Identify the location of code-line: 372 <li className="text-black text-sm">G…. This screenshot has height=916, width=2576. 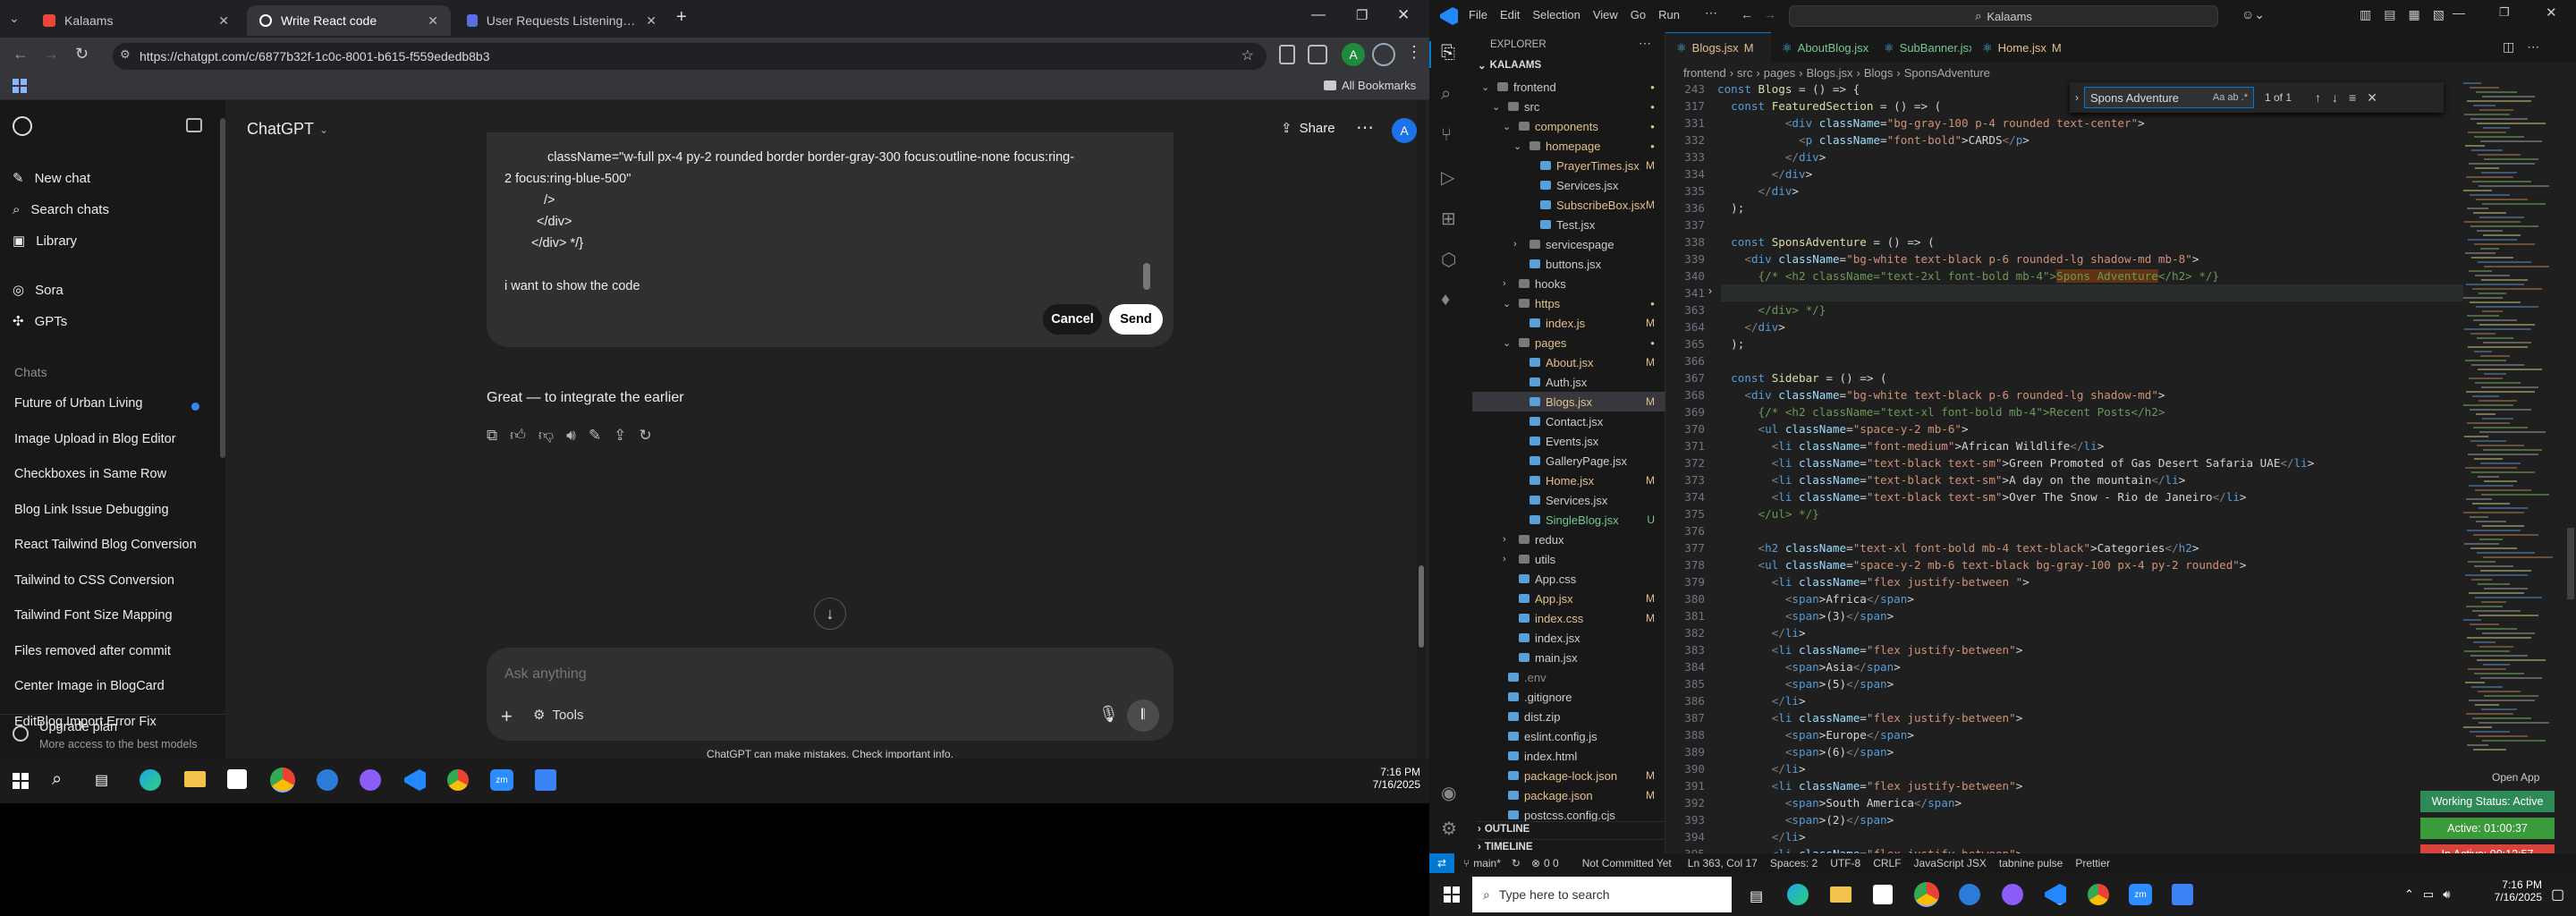
(2059, 464).